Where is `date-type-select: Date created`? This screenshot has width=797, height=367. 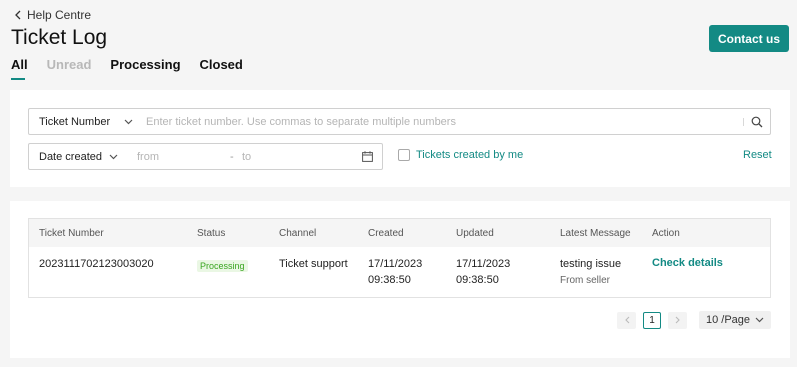 date-type-select: Date created is located at coordinates (77, 157).